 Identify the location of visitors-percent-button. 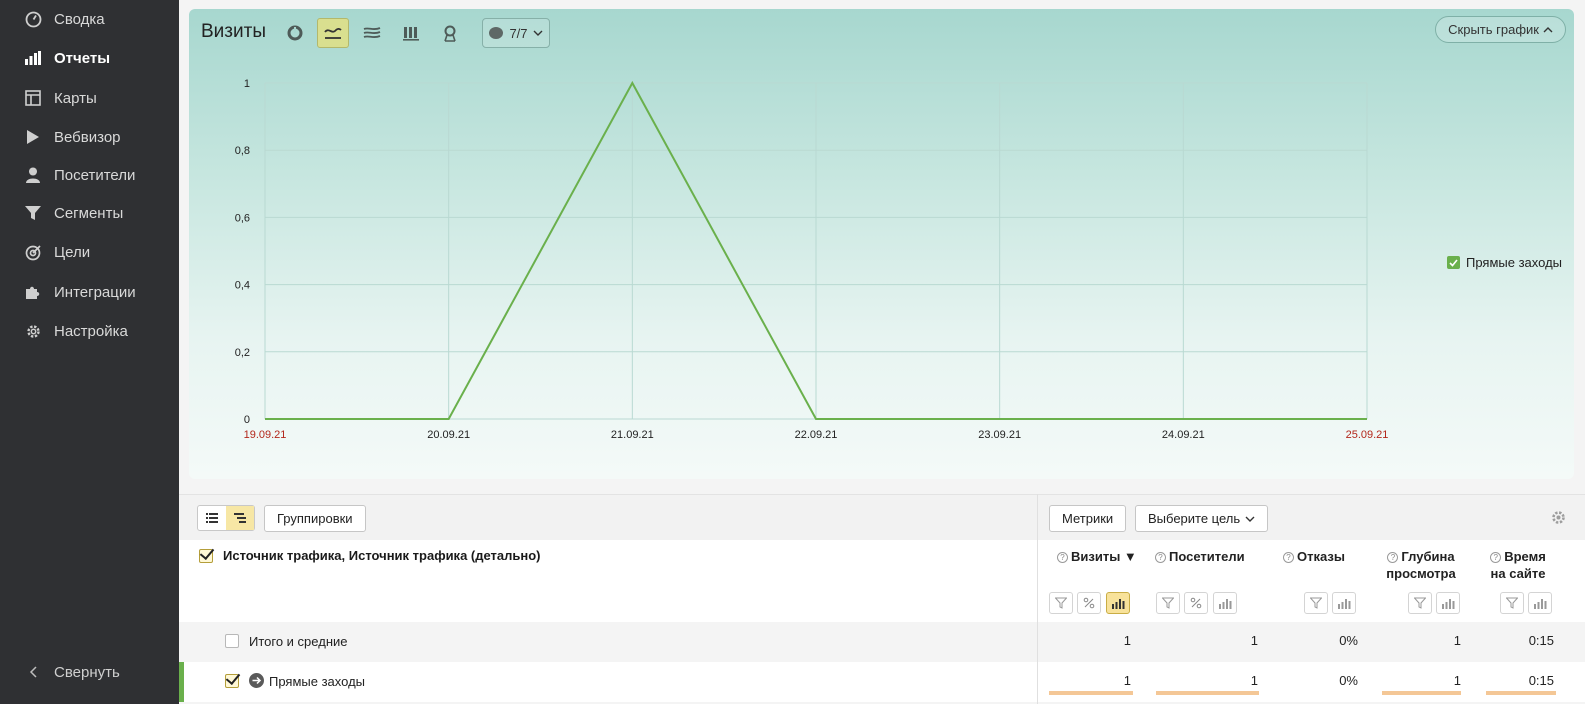
(1196, 603).